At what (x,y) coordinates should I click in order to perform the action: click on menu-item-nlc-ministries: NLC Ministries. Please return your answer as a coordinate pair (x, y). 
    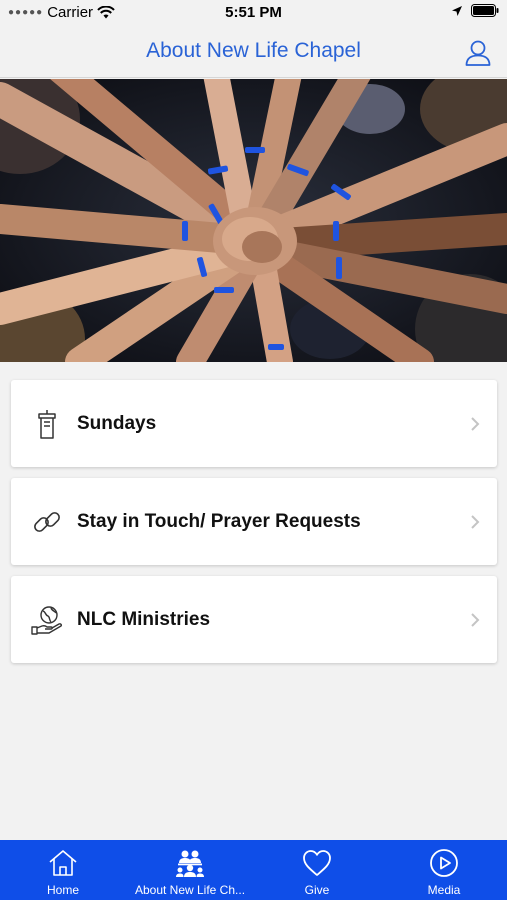
    Looking at the image, I should click on (254, 619).